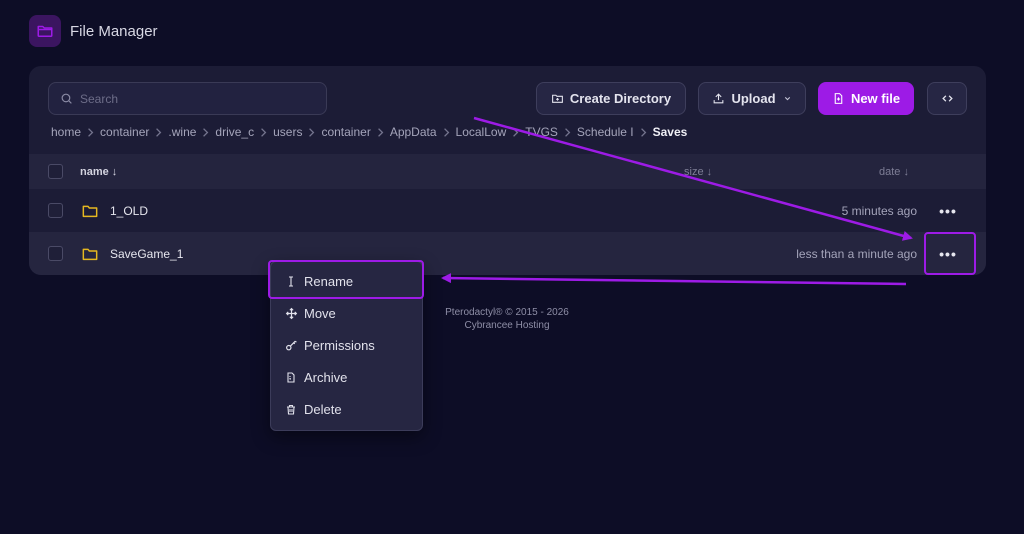 This screenshot has height=534, width=1024. What do you see at coordinates (291, 313) in the screenshot?
I see `move-arrows-icon` at bounding box center [291, 313].